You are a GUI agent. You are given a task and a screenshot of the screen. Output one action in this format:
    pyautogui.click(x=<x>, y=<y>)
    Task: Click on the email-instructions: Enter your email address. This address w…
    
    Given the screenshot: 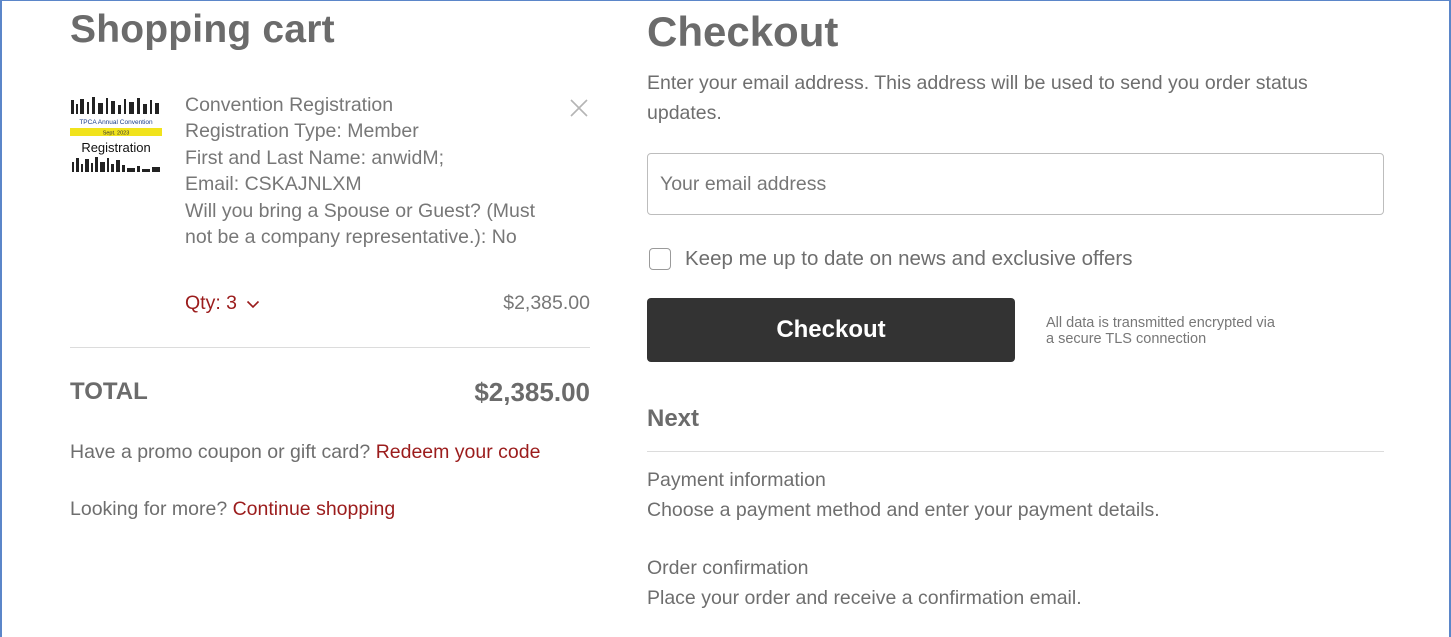 What is the action you would take?
    pyautogui.click(x=977, y=98)
    